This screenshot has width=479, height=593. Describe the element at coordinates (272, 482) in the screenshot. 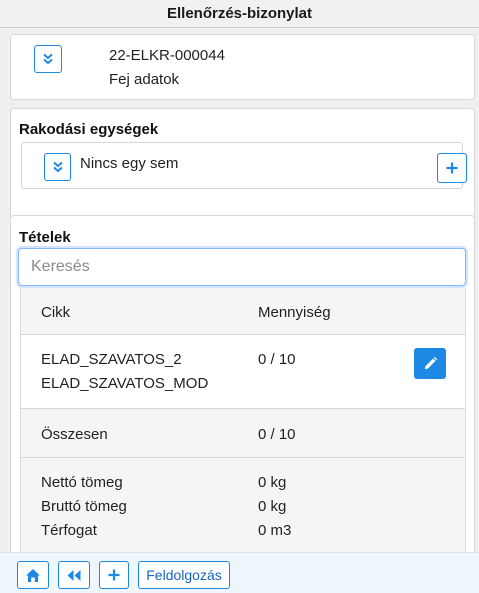

I see `net-weight-value: 0 kg` at that location.